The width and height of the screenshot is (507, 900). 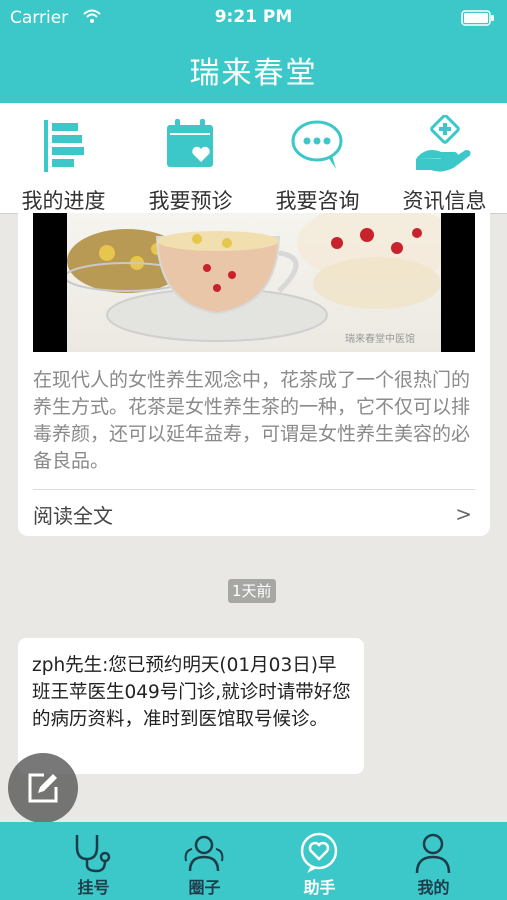 I want to click on page-title: 瑞来春堂, so click(x=253, y=73).